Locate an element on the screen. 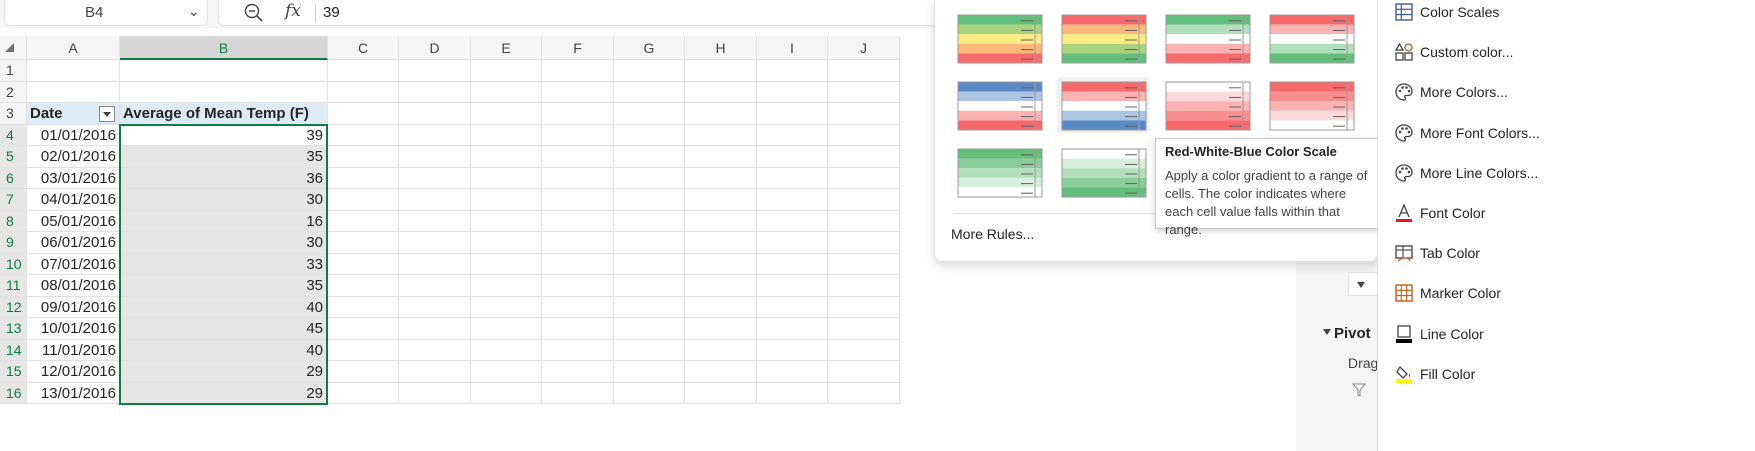  active-cell: 39 is located at coordinates (224, 135).